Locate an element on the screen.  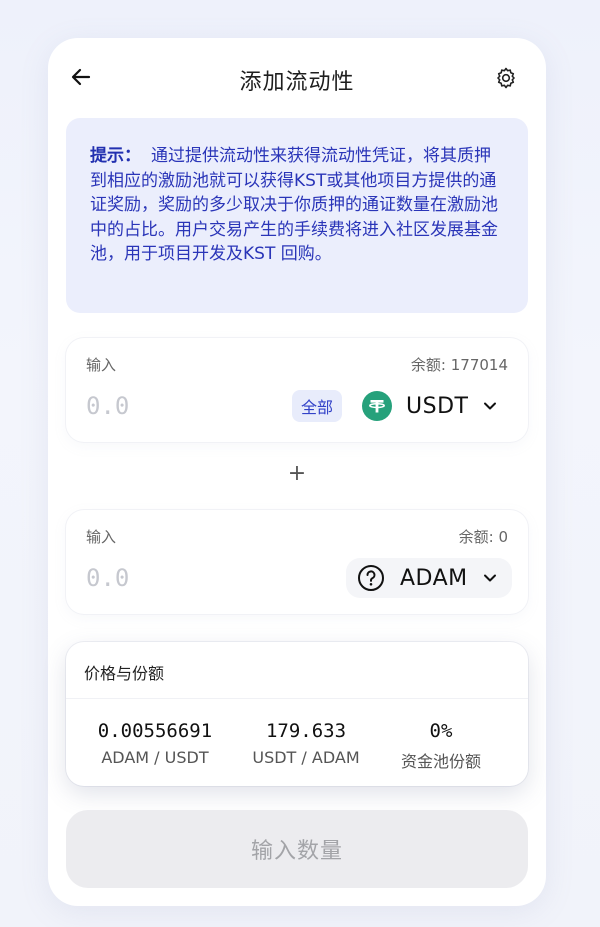
input-a-label: 输入 is located at coordinates (101, 365).